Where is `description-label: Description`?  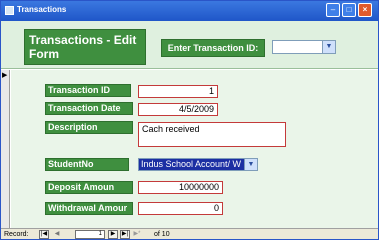 description-label: Description is located at coordinates (89, 127).